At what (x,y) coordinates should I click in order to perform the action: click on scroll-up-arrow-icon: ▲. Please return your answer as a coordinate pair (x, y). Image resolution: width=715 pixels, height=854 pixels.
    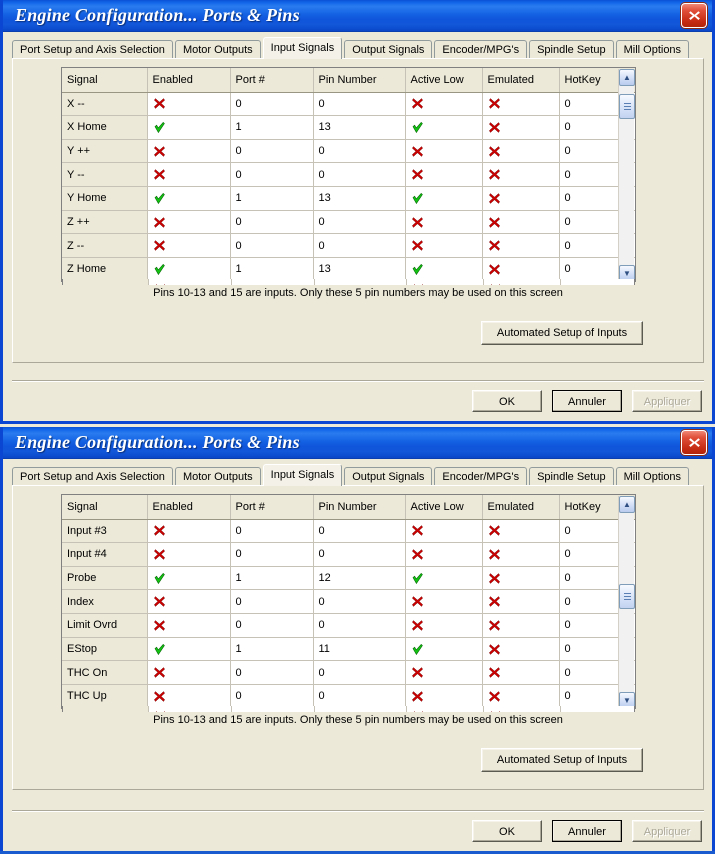
    Looking at the image, I should click on (627, 504).